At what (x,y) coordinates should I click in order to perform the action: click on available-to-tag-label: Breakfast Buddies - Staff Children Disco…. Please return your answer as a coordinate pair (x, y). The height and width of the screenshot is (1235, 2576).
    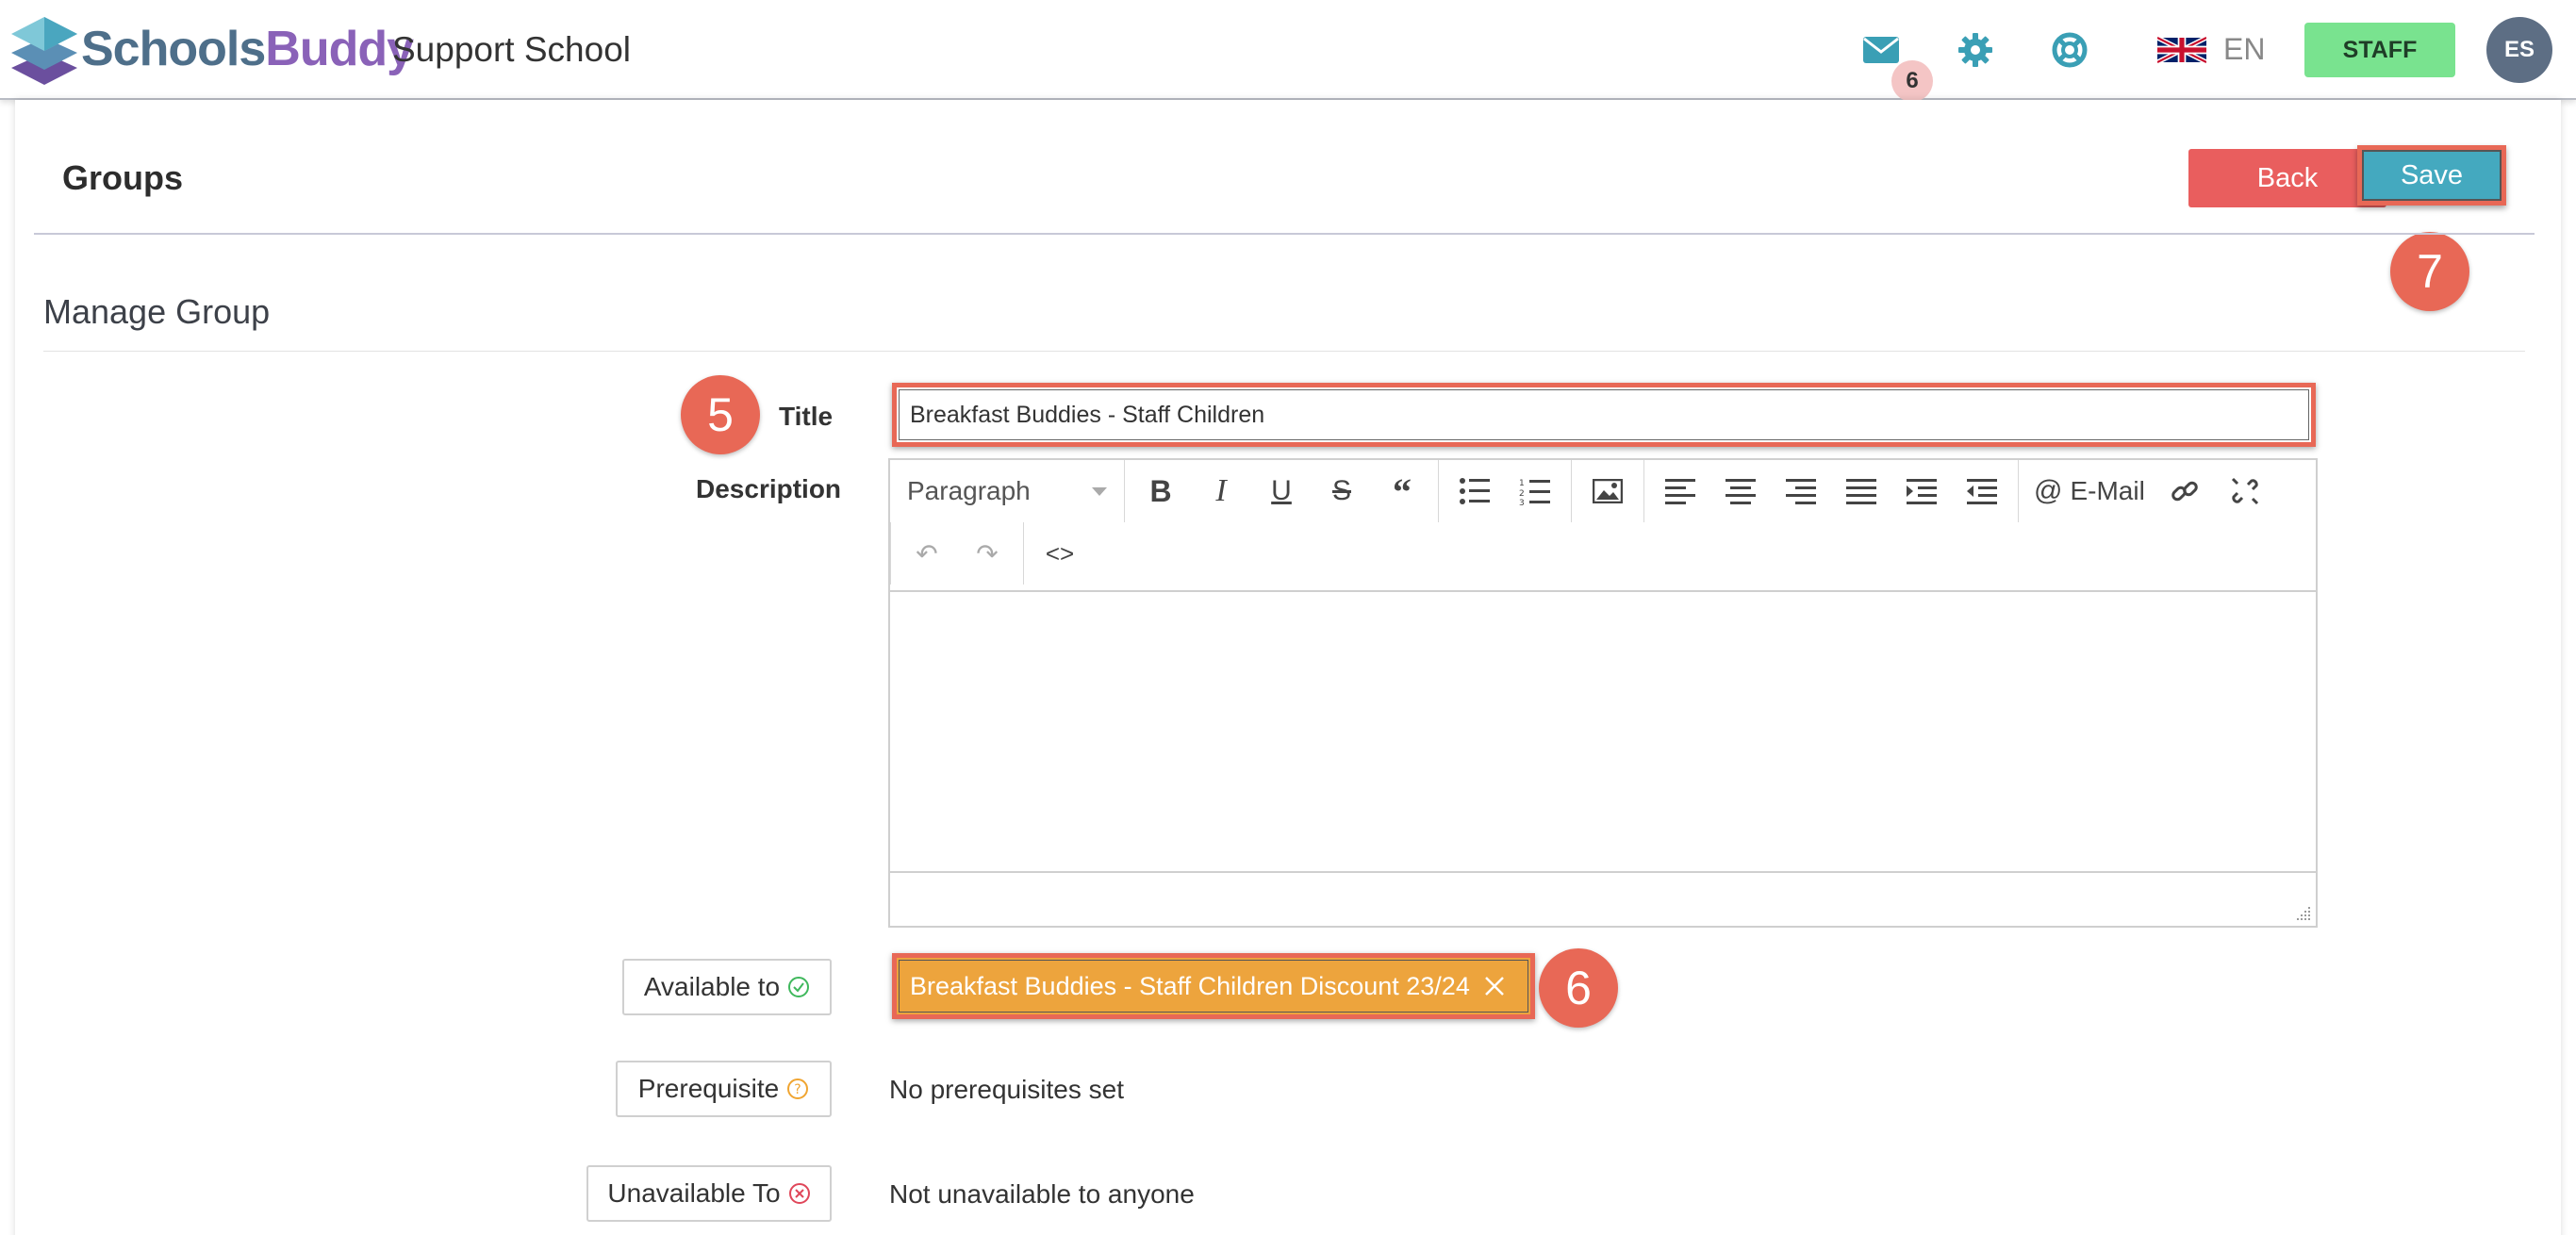
    Looking at the image, I should click on (1190, 985).